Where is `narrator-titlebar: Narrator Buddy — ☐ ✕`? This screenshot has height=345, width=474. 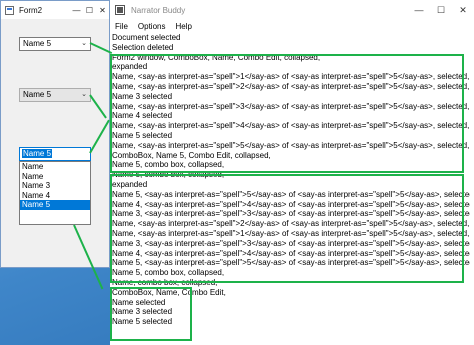 narrator-titlebar: Narrator Buddy — ☐ ✕ is located at coordinates (292, 10).